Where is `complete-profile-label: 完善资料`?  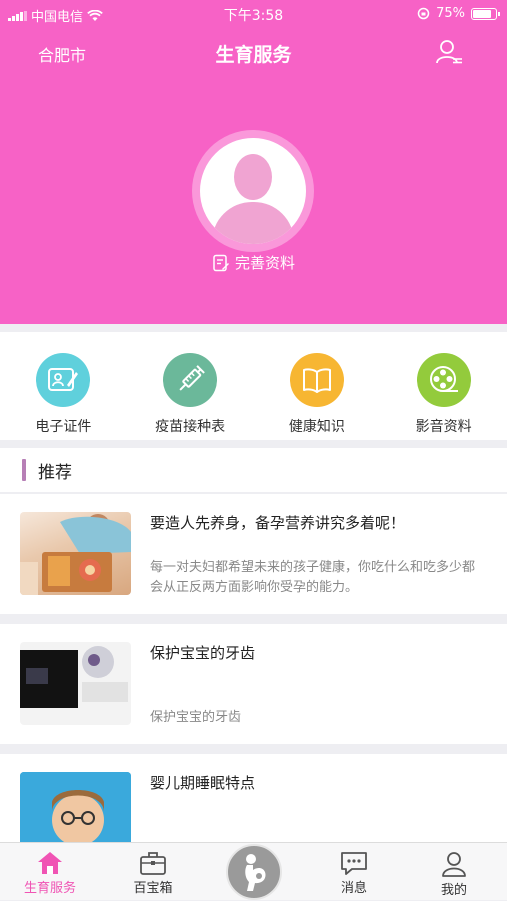 complete-profile-label: 完善资料 is located at coordinates (264, 263).